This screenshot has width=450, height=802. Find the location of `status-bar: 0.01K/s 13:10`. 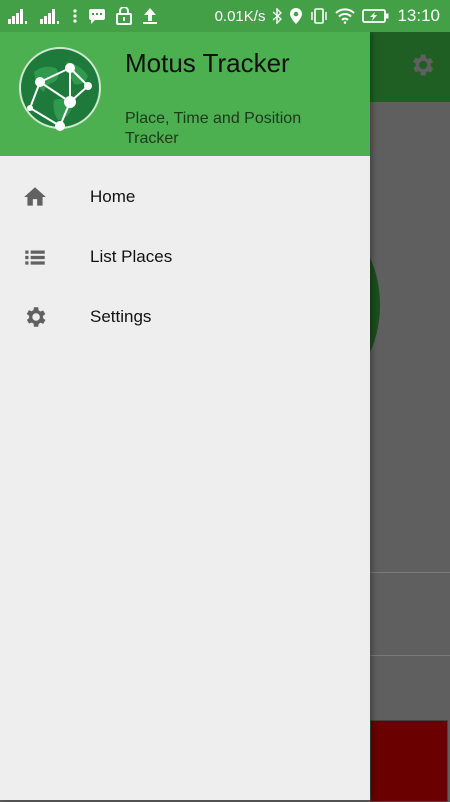

status-bar: 0.01K/s 13:10 is located at coordinates (225, 16).